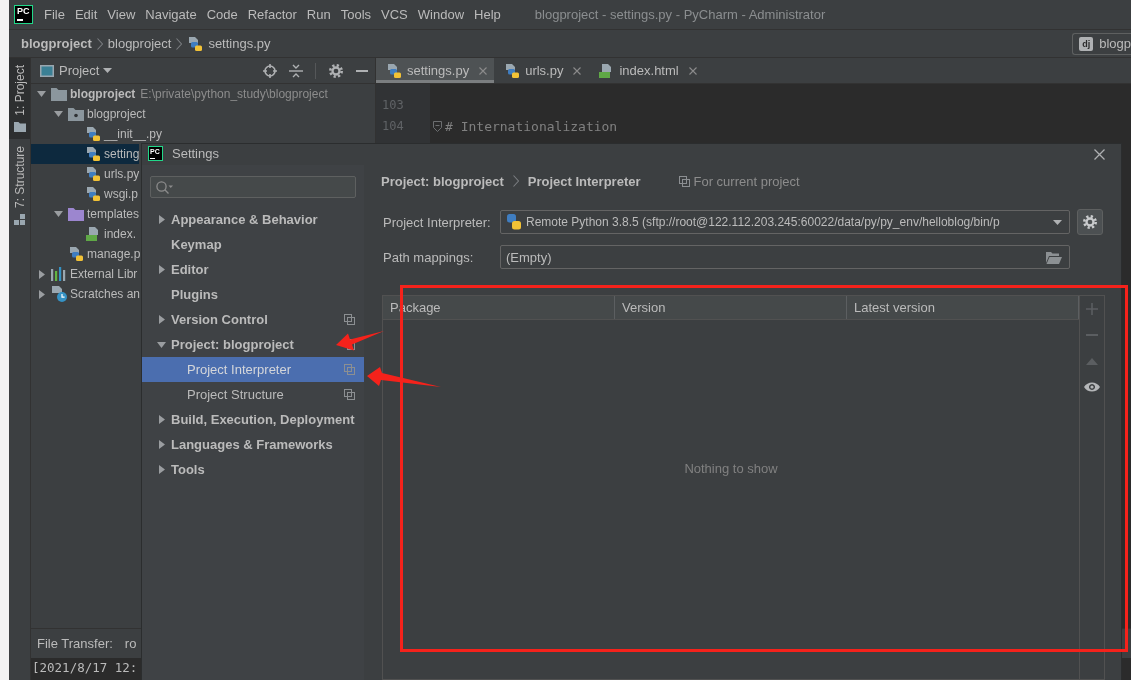 The image size is (1131, 680). What do you see at coordinates (121, 14) in the screenshot?
I see `menu-item: View` at bounding box center [121, 14].